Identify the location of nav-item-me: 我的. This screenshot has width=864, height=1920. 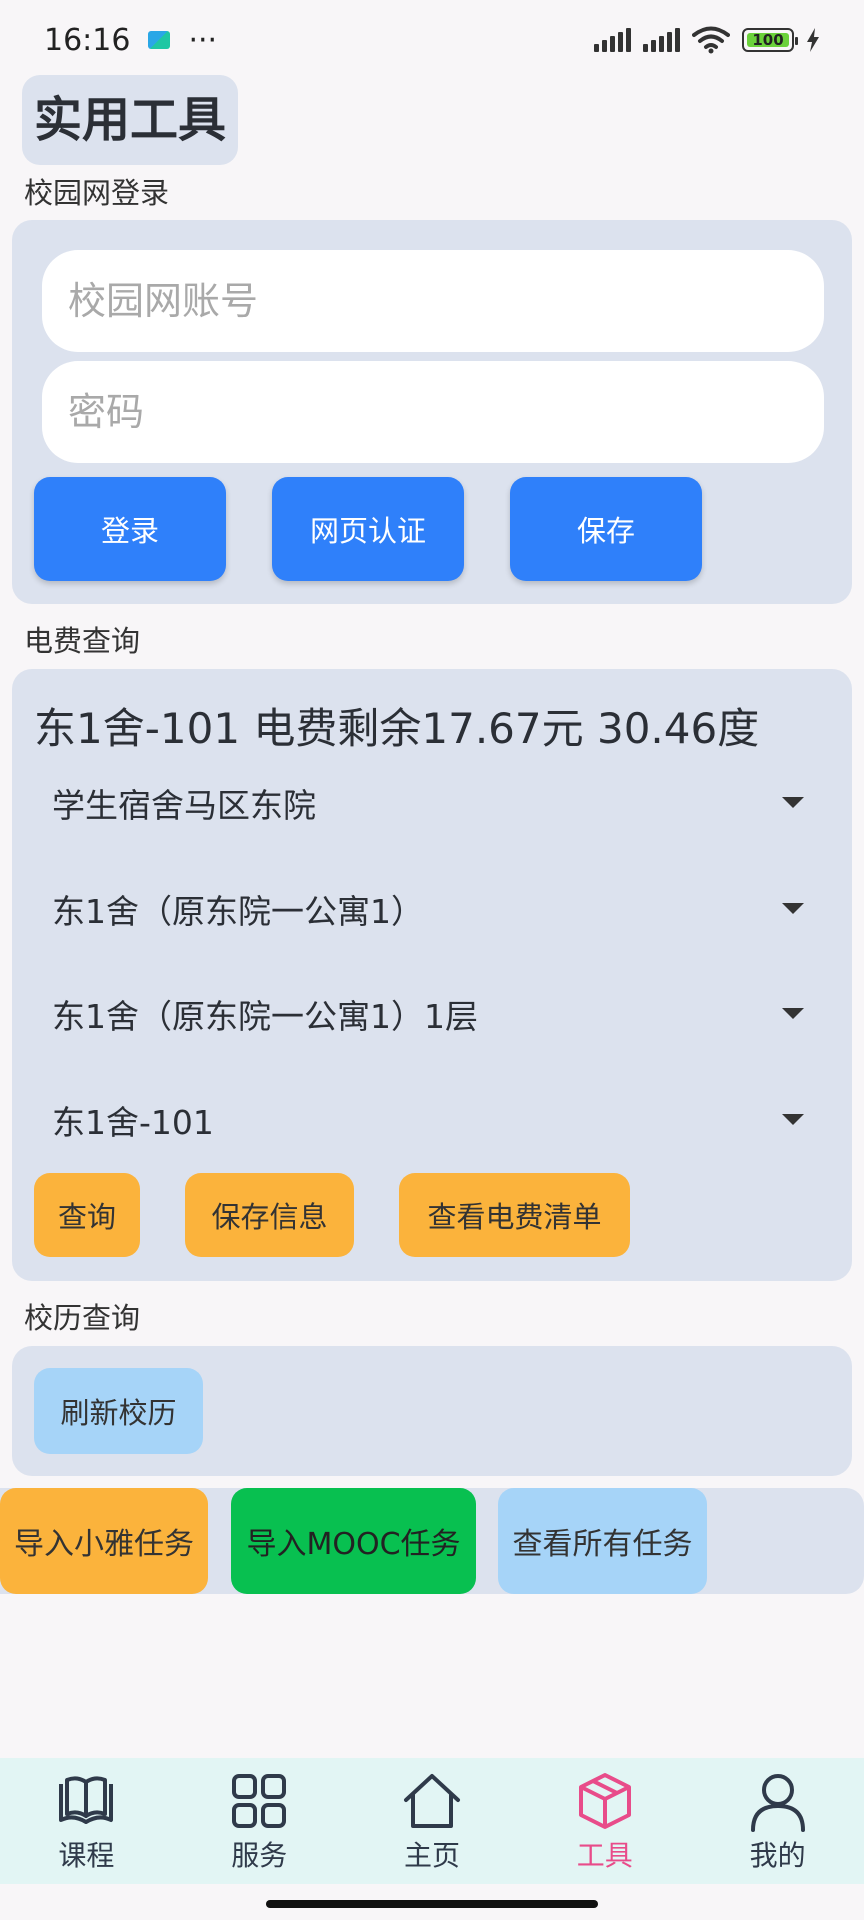
(777, 1821).